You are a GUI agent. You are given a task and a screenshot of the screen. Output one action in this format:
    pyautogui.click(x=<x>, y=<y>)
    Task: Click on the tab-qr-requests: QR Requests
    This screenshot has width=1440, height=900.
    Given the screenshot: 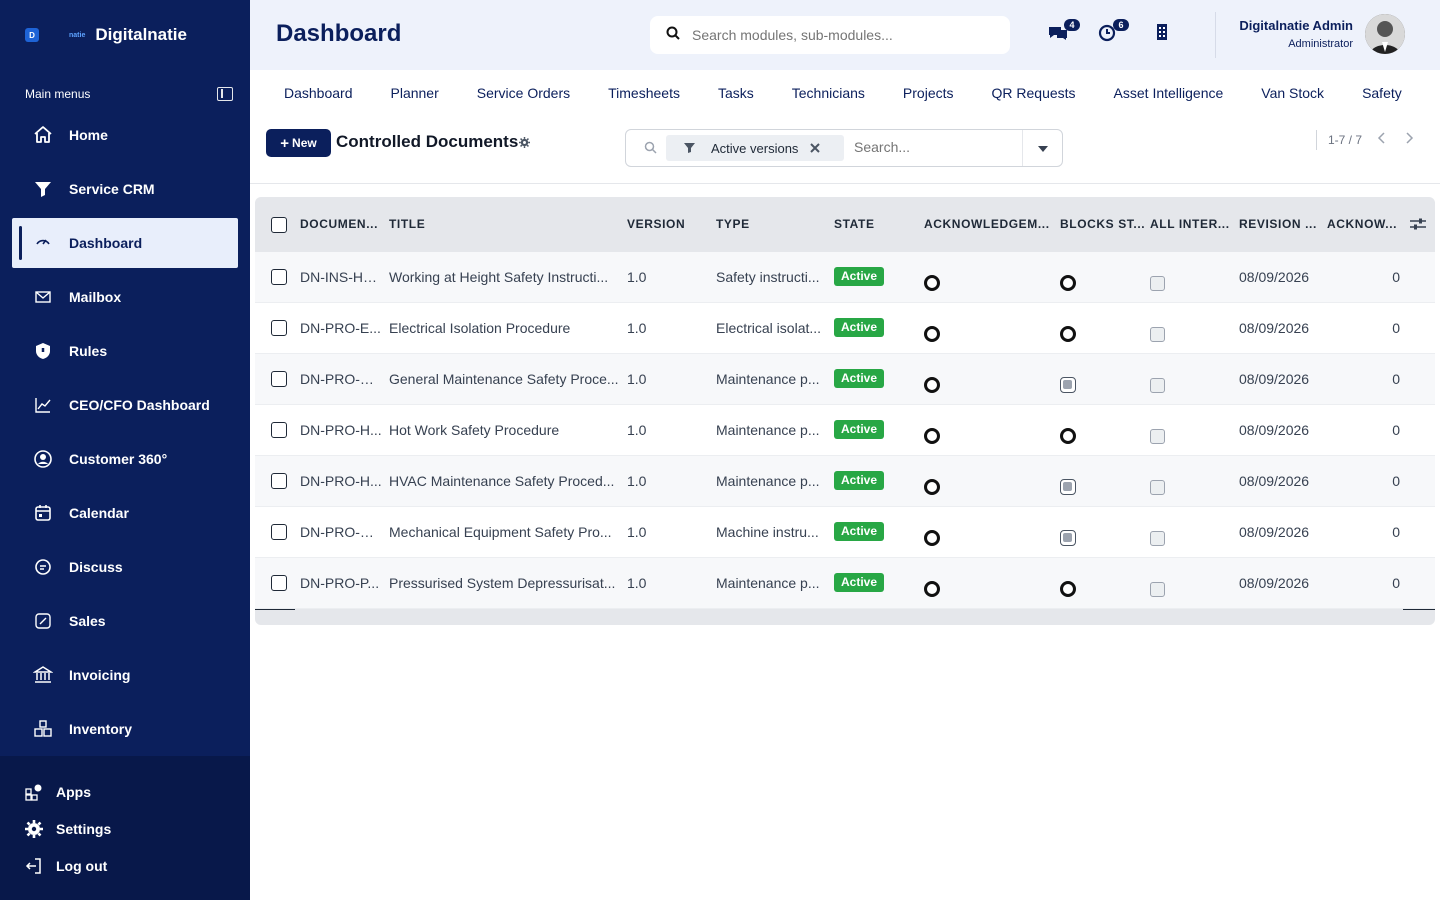 What is the action you would take?
    pyautogui.click(x=1034, y=93)
    